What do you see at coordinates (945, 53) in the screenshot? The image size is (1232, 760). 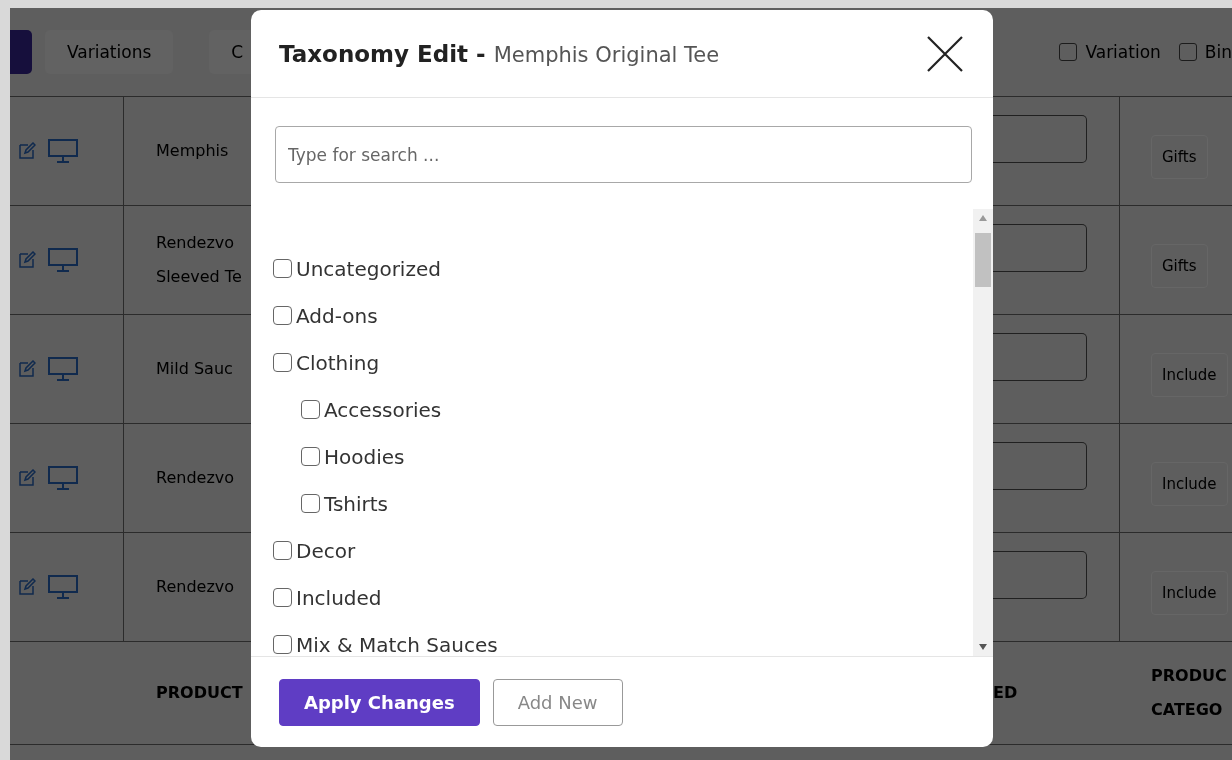 I see `close-button` at bounding box center [945, 53].